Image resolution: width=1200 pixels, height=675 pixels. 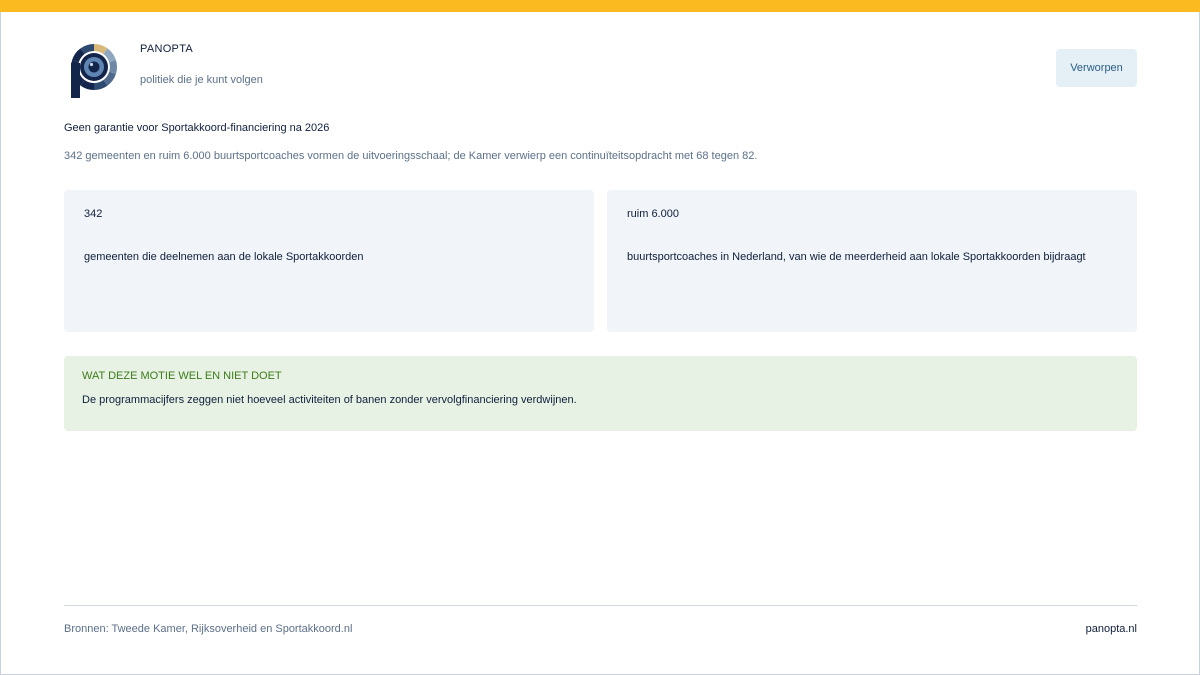 What do you see at coordinates (201, 80) in the screenshot?
I see `brand-tagline: politiek die je kunt volgen` at bounding box center [201, 80].